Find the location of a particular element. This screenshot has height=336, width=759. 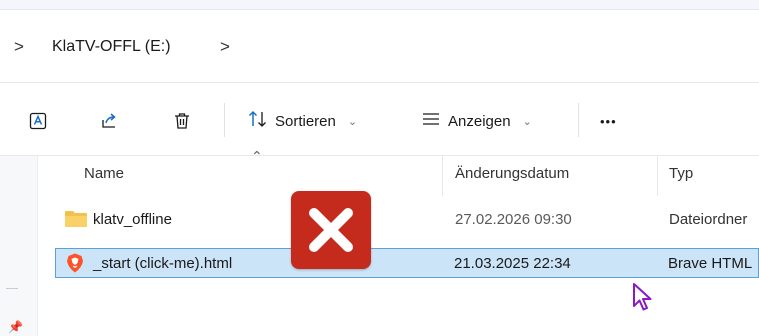

file-name: klatv_offline is located at coordinates (132, 219).